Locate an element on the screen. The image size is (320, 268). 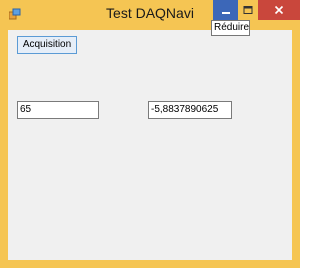
value-field-2: -5,8837890625 is located at coordinates (190, 110).